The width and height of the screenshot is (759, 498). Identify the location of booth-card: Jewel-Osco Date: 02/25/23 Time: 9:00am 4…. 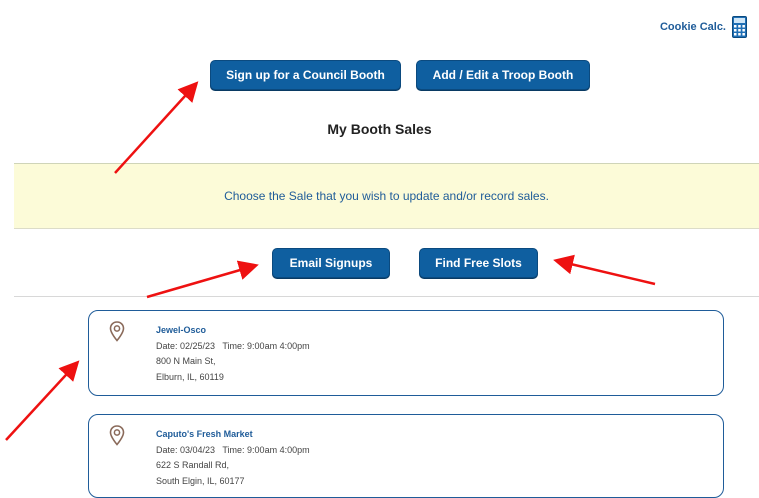
(406, 353).